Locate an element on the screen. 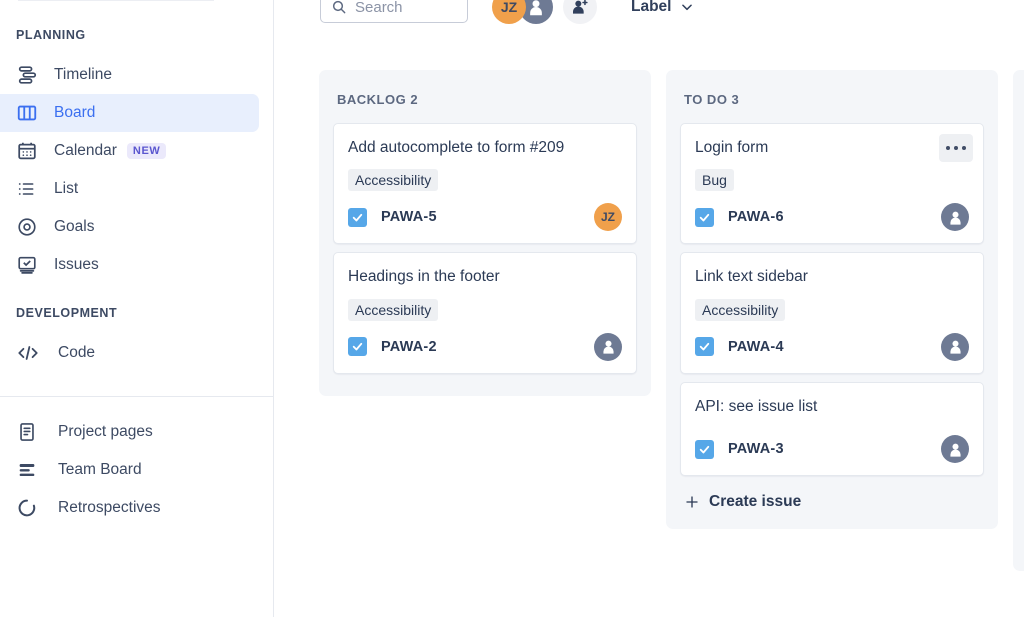 The height and width of the screenshot is (617, 1024). label-filter-dropdown: Label is located at coordinates (662, 8).